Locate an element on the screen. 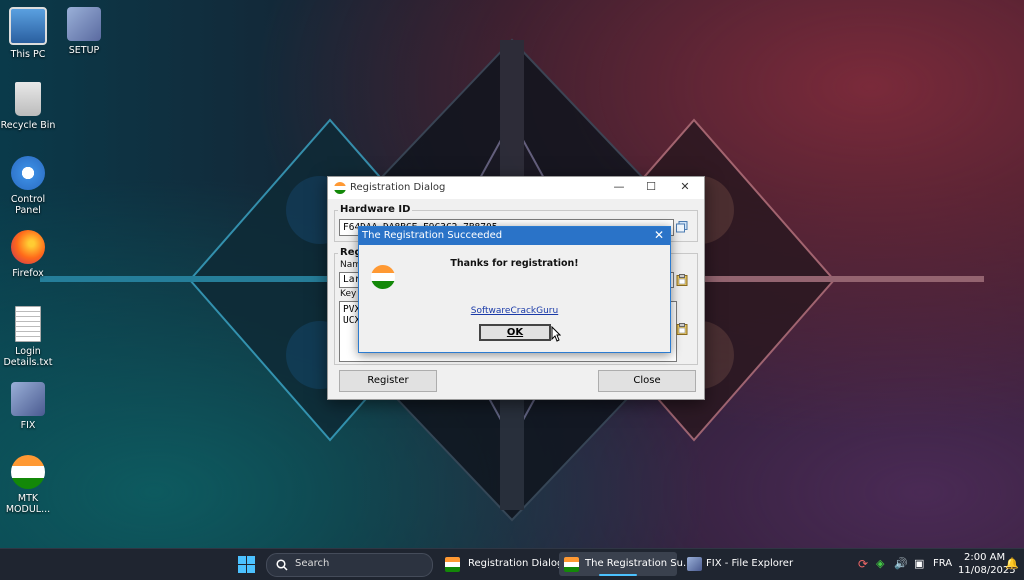  taskbar-search-box: Search is located at coordinates (349, 565).